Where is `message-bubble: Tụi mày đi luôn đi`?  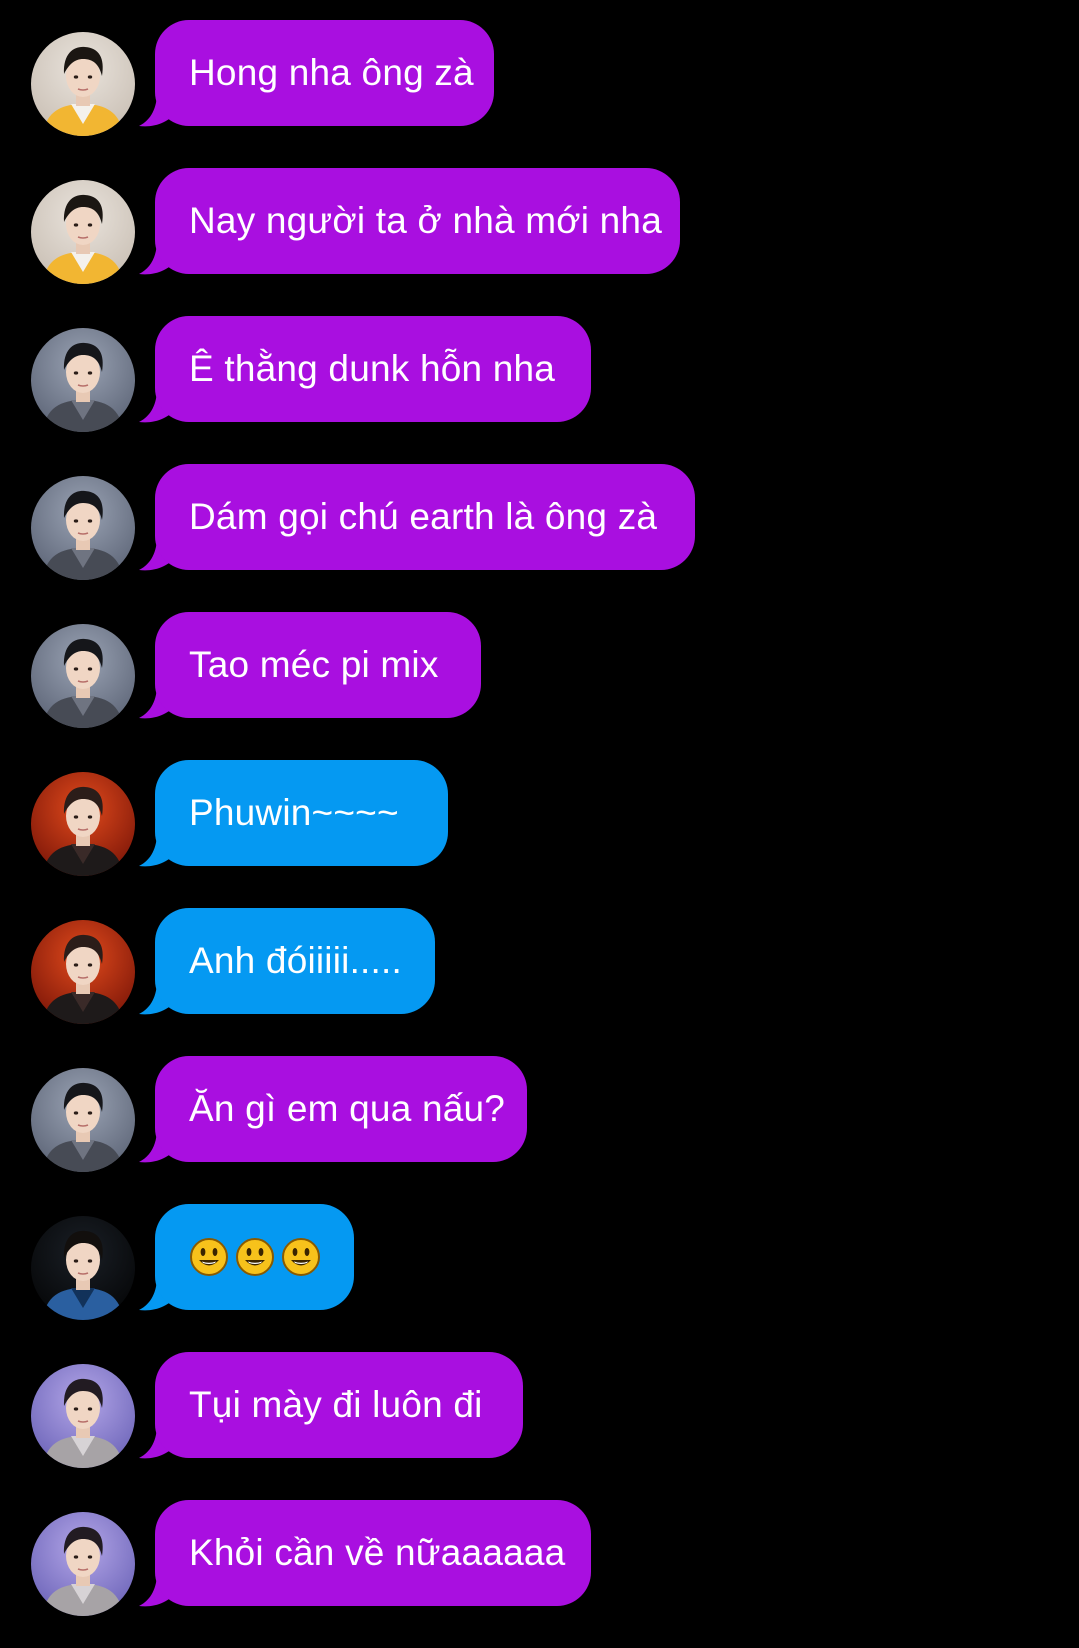 message-bubble: Tụi mày đi luôn đi is located at coordinates (339, 1405).